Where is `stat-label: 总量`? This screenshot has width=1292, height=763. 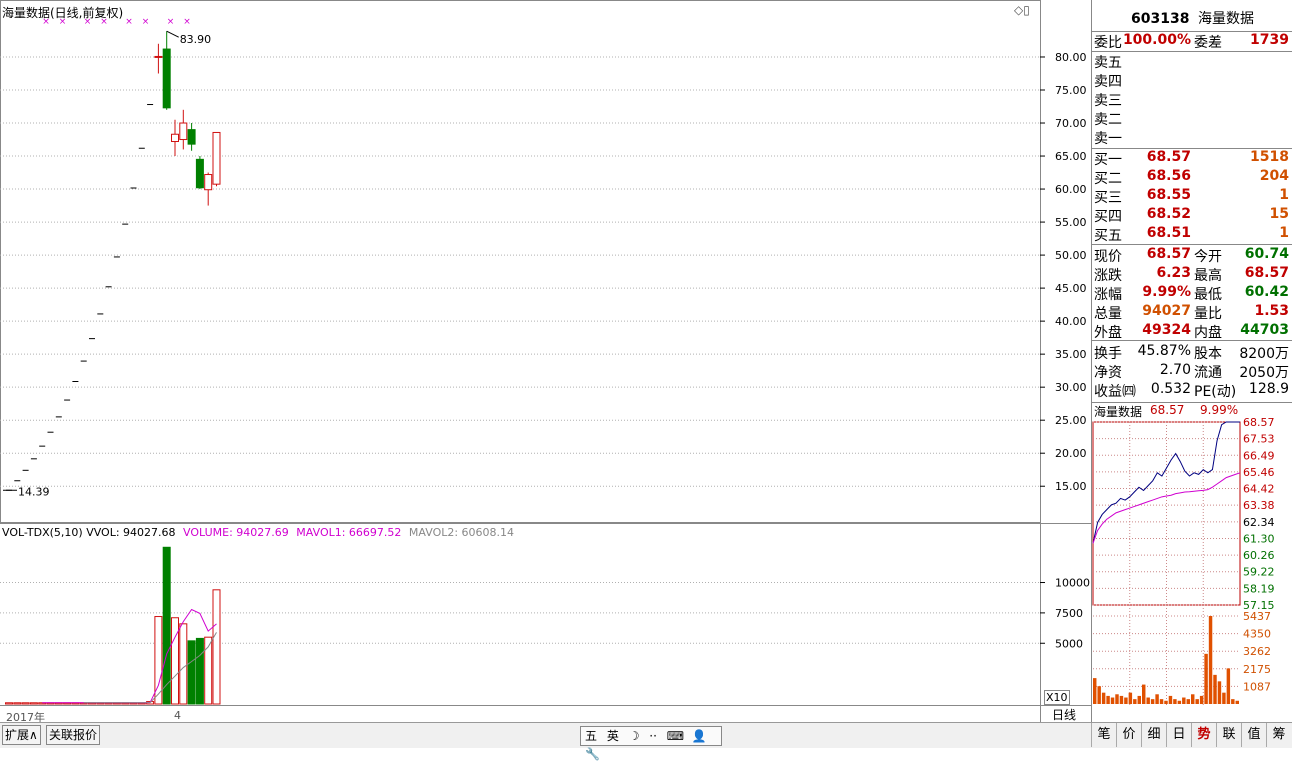 stat-label: 总量 is located at coordinates (1108, 314).